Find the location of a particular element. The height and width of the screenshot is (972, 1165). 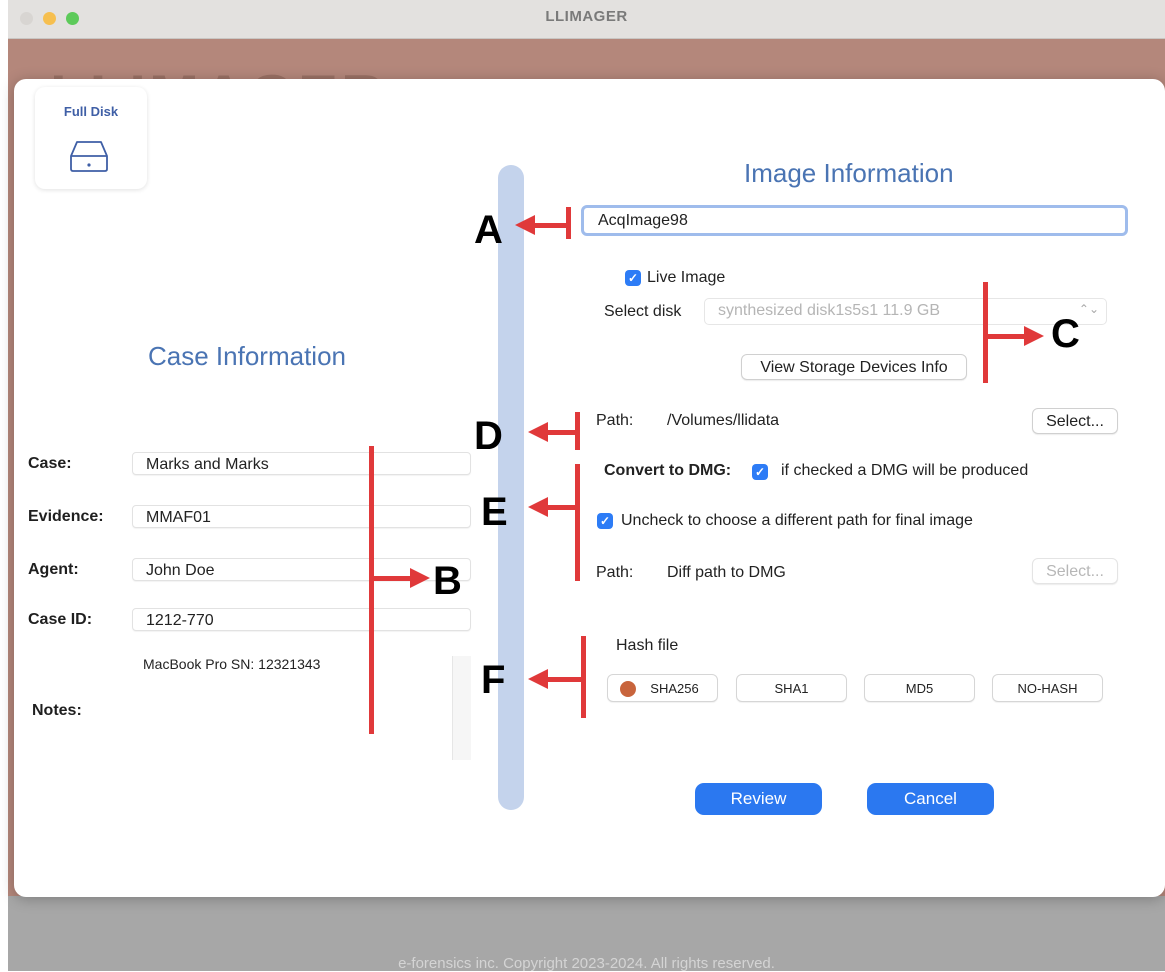

select-disk-label: Select disk is located at coordinates (643, 311).